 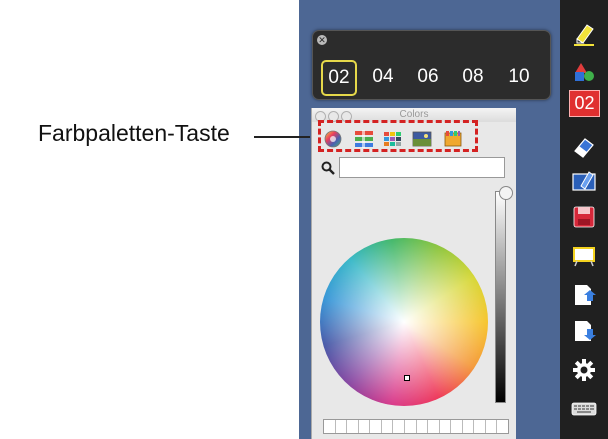 What do you see at coordinates (500, 297) in the screenshot?
I see `brightness-slider` at bounding box center [500, 297].